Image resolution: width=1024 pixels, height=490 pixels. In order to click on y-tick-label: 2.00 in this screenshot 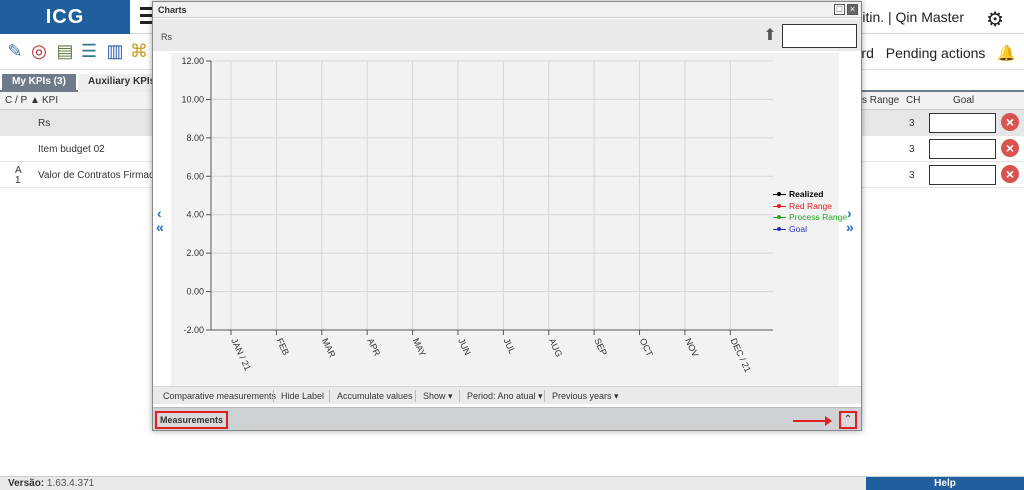, I will do `click(195, 253)`.